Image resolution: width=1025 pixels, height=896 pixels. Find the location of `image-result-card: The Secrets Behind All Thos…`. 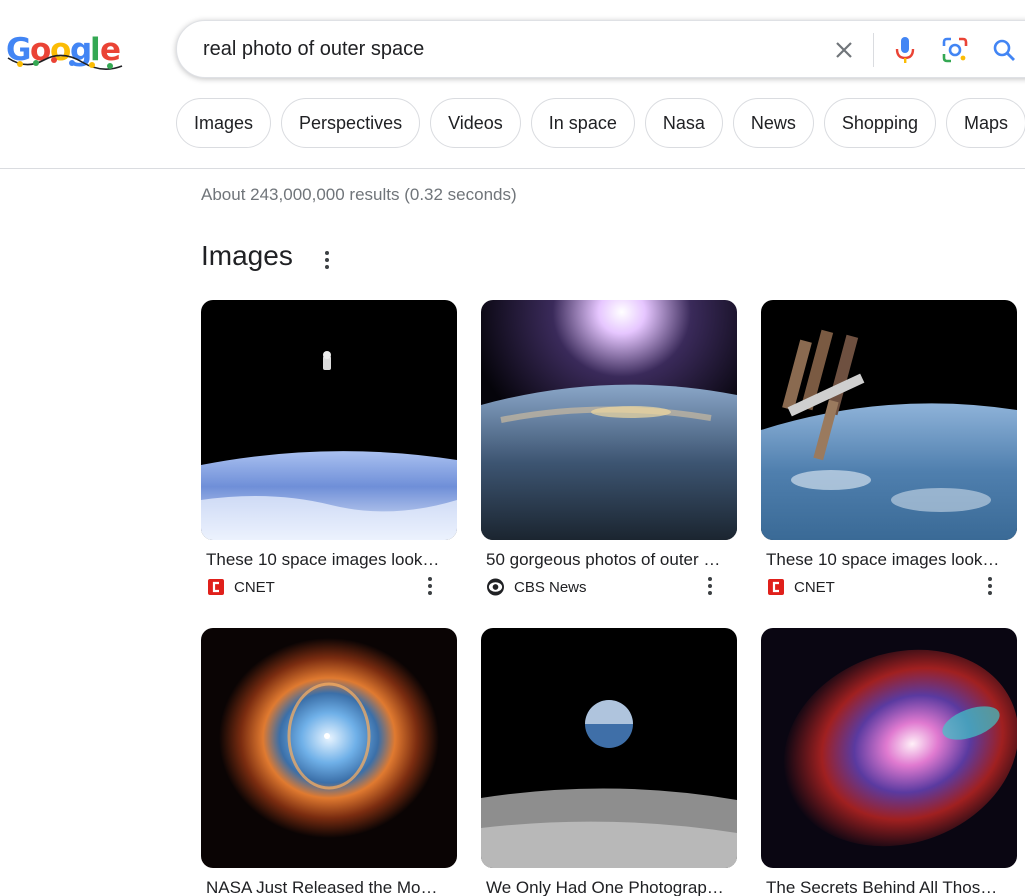

image-result-card: The Secrets Behind All Thos… is located at coordinates (889, 762).